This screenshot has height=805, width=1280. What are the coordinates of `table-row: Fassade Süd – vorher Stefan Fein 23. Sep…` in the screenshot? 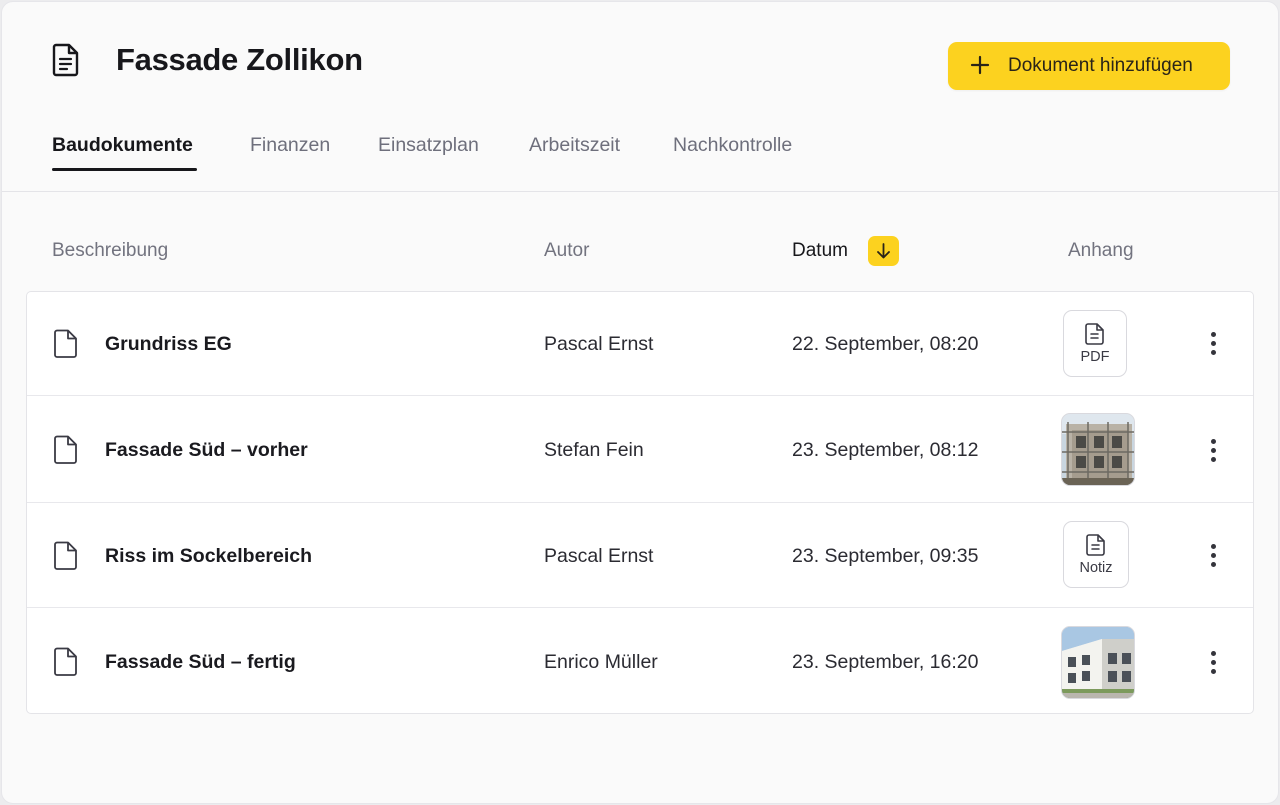 It's located at (640, 449).